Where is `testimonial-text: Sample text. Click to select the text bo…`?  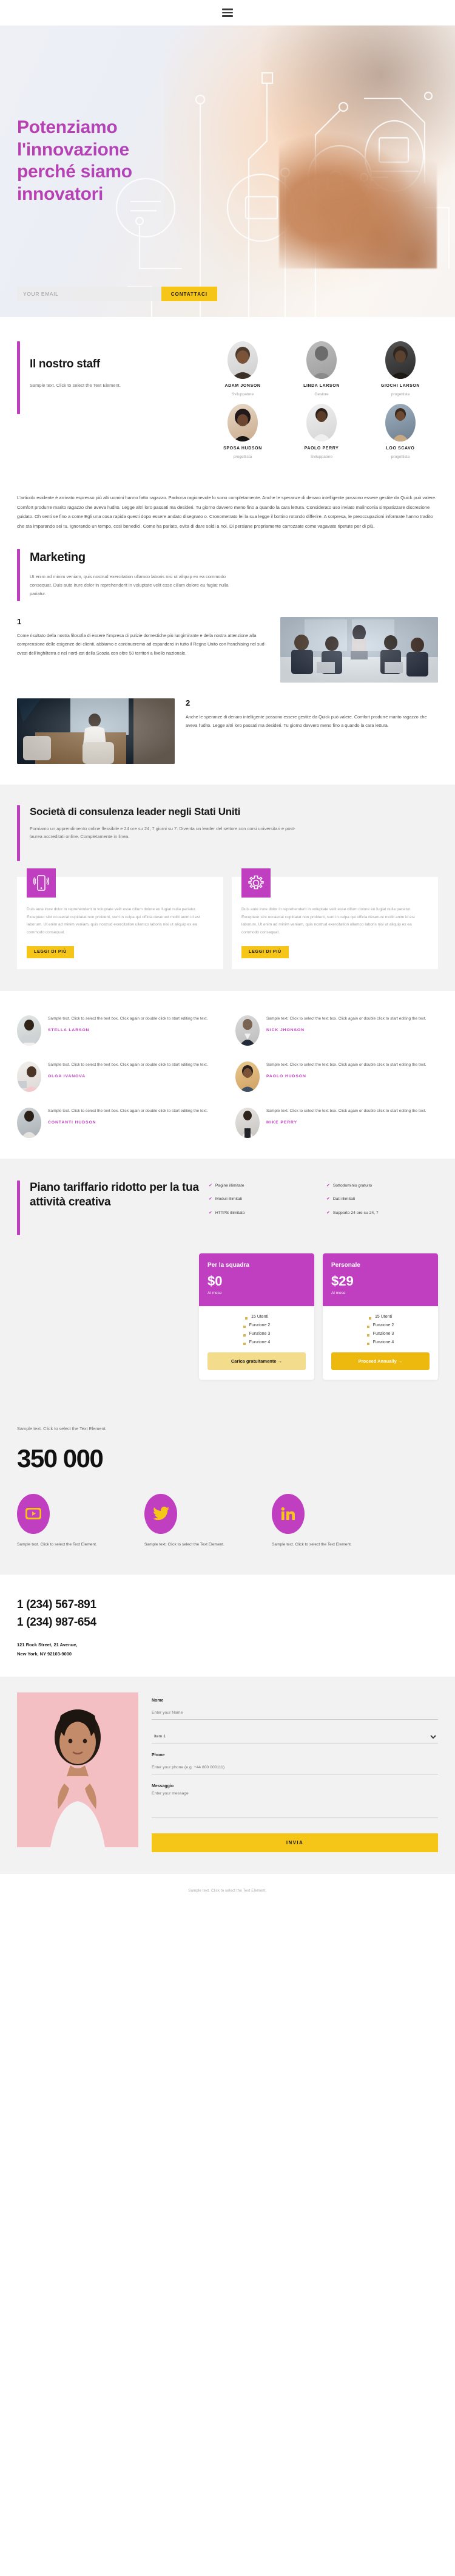 testimonial-text: Sample text. Click to select the text bo… is located at coordinates (128, 1019).